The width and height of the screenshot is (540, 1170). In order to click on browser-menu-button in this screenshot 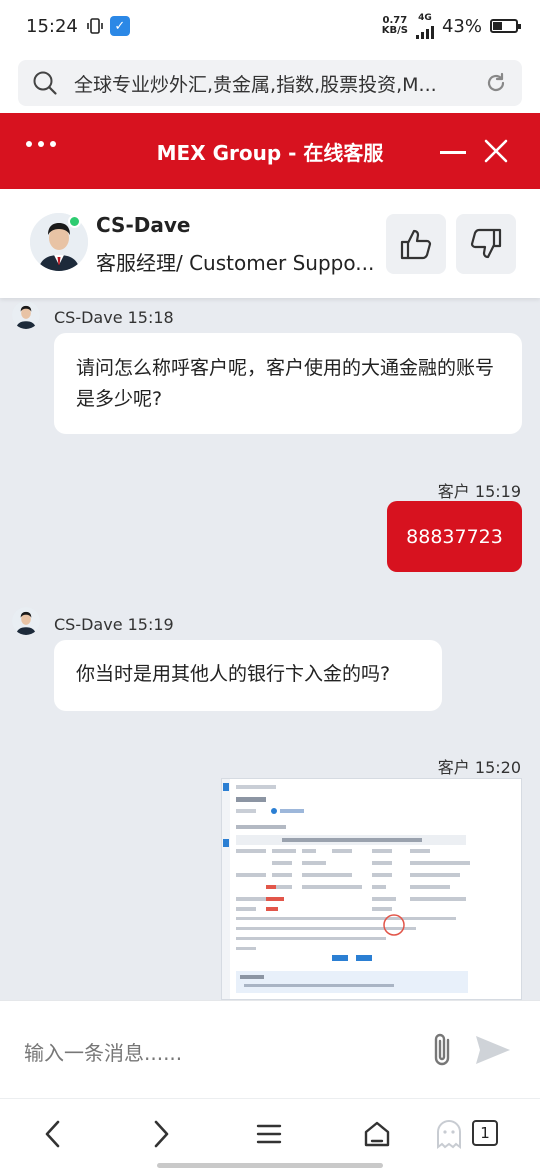, I will do `click(269, 1134)`.